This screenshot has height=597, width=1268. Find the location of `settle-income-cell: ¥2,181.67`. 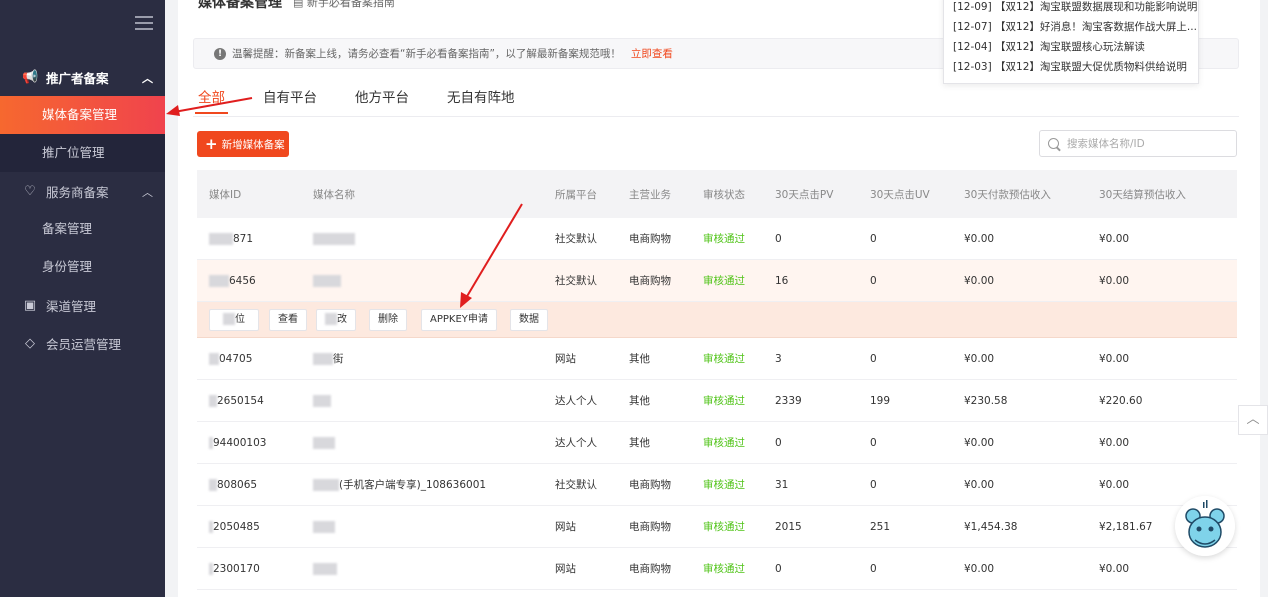

settle-income-cell: ¥2,181.67 is located at coordinates (1126, 526).